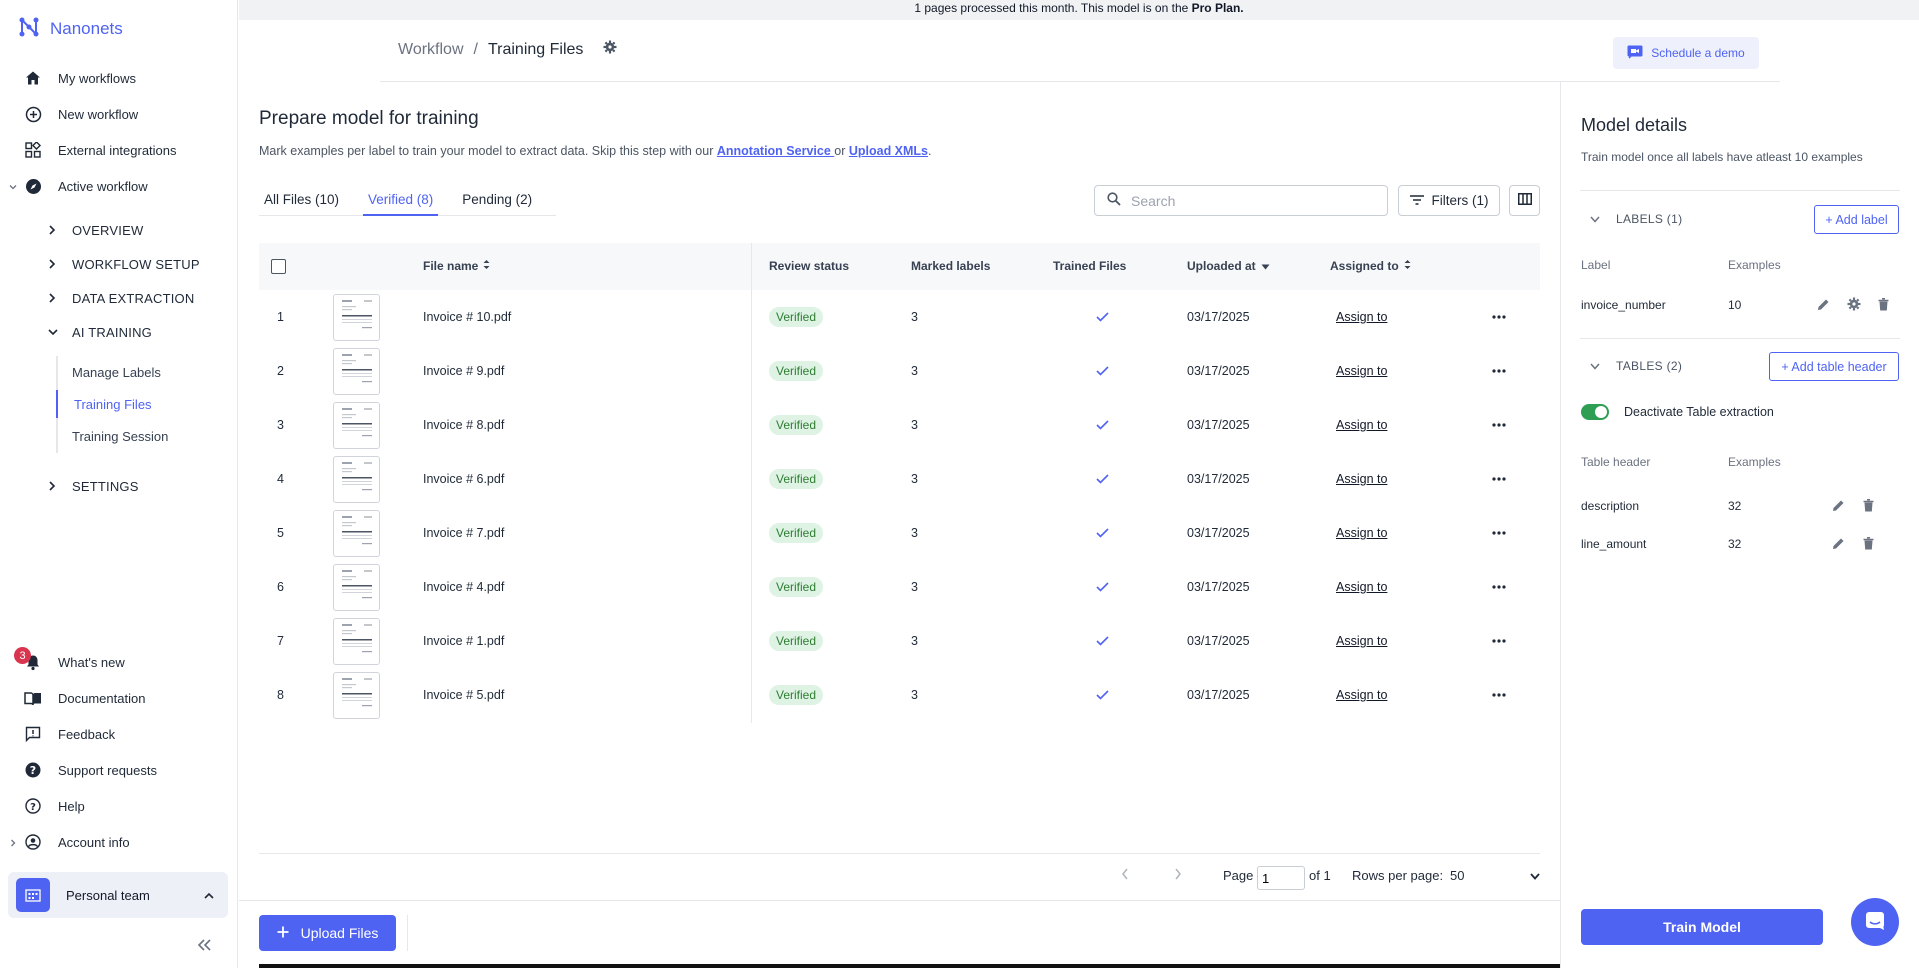  I want to click on chat-icon, so click(1875, 922).